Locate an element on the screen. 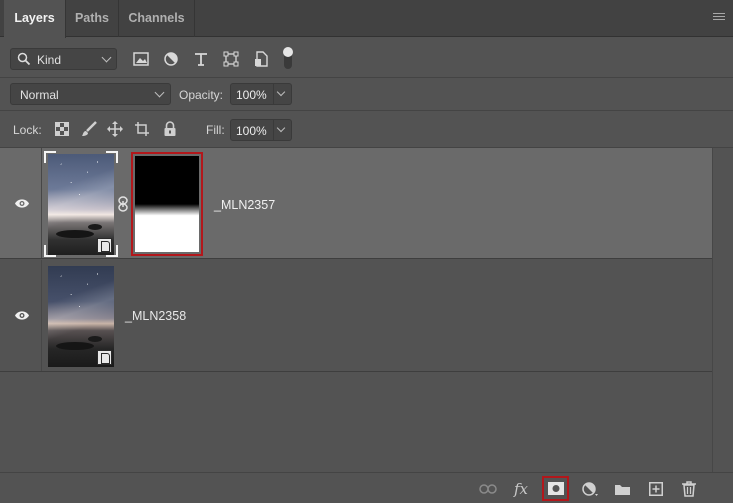  lock-paint-icon is located at coordinates (89, 129).